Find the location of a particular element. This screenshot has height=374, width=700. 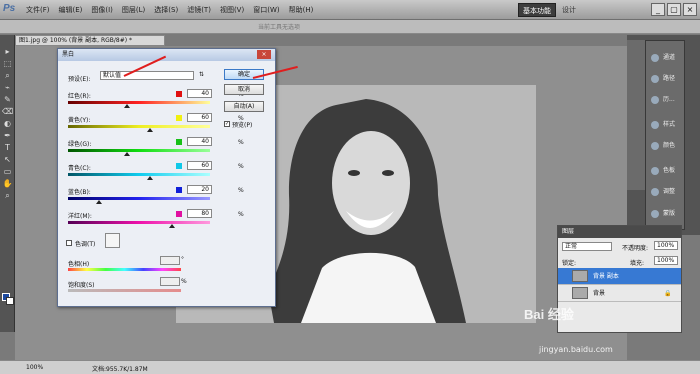

saturation-unit: % is located at coordinates (184, 281).